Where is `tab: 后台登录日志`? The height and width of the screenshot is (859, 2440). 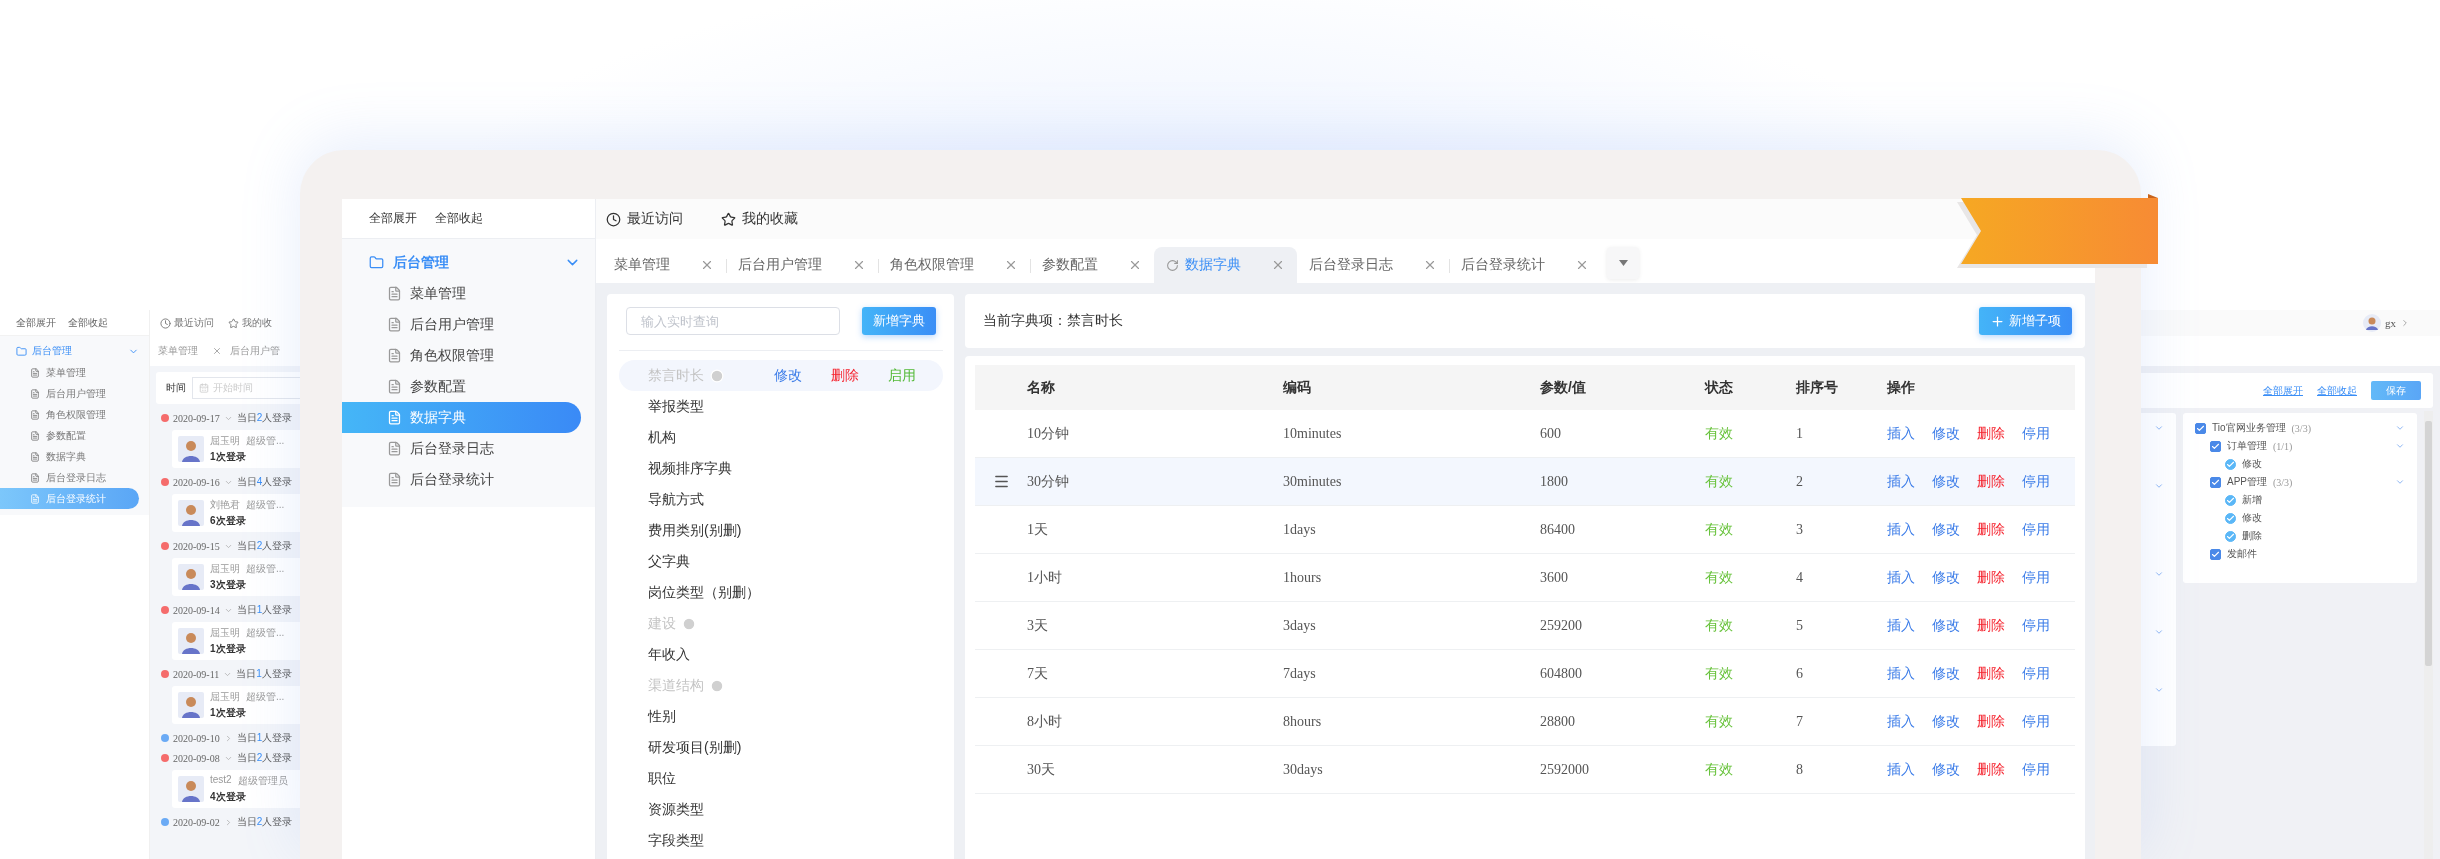 tab: 后台登录日志 is located at coordinates (1373, 265).